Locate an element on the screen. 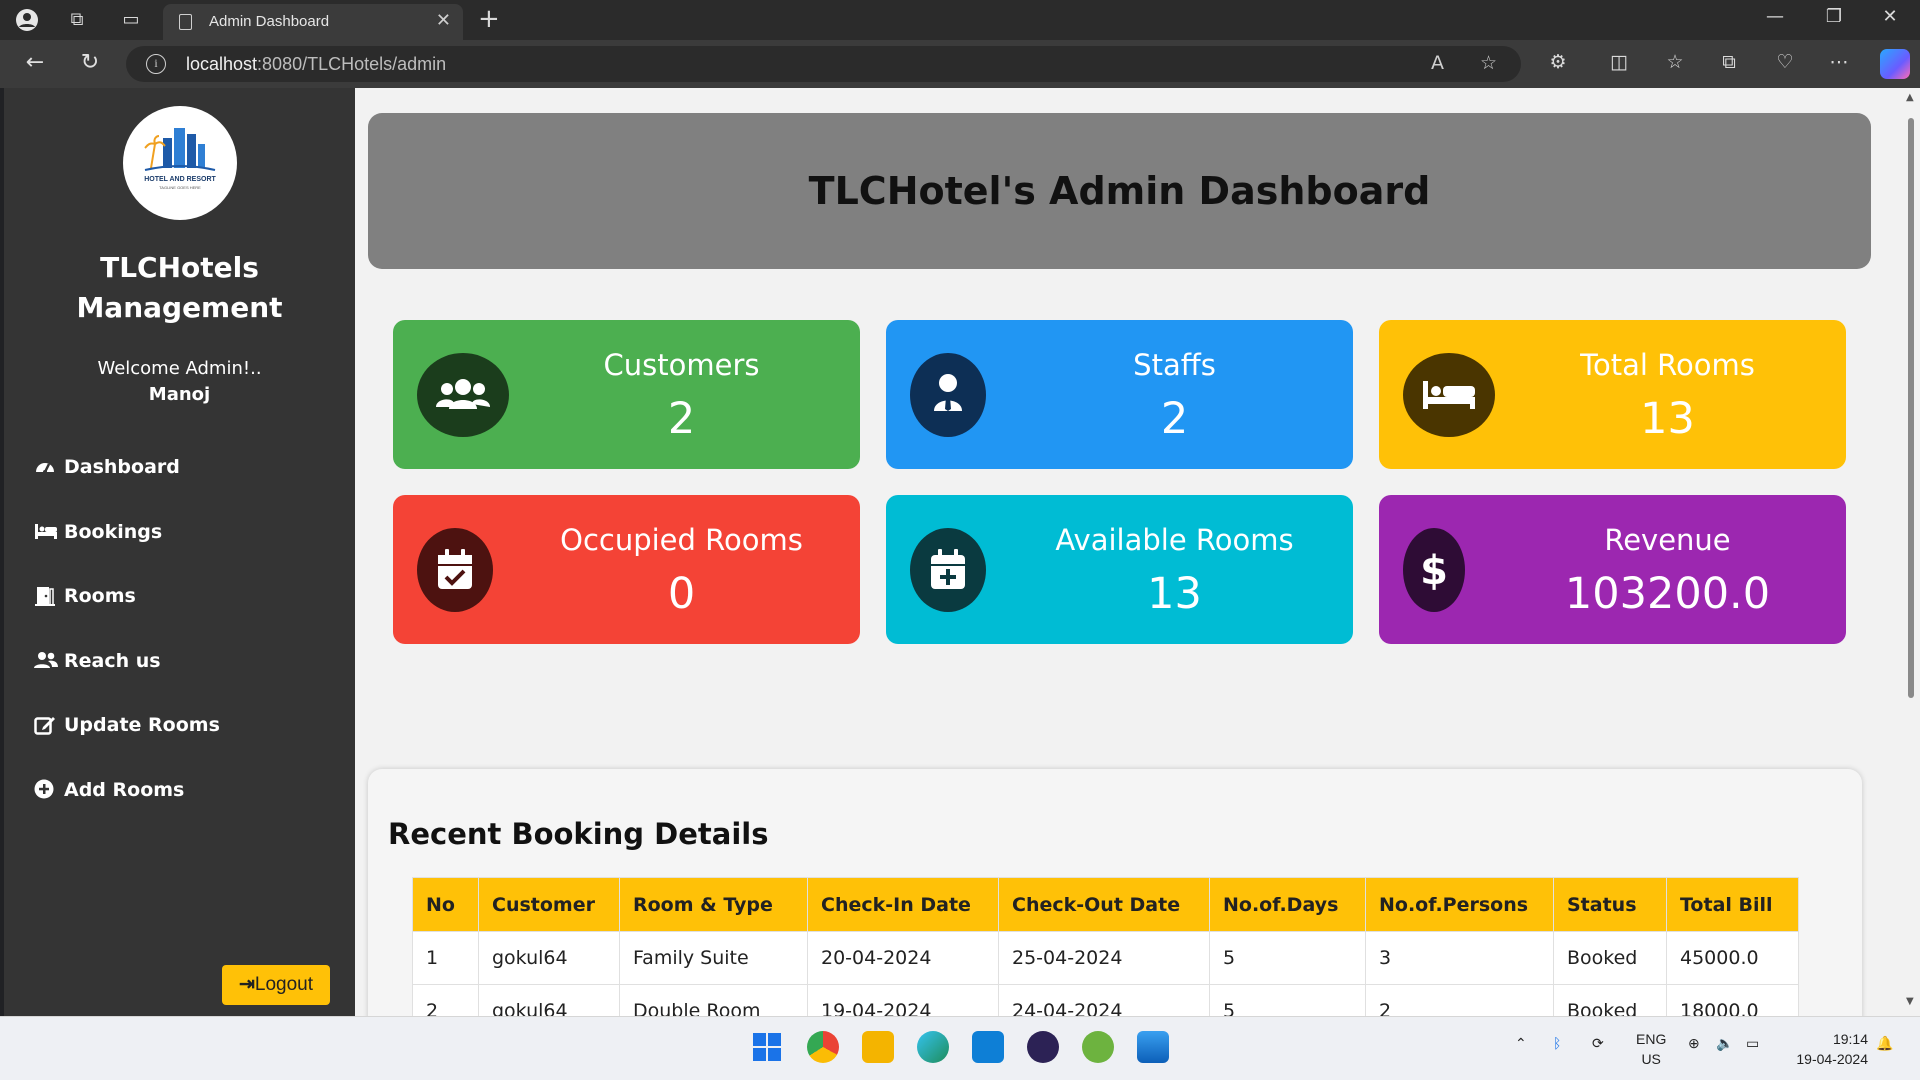  cell: 19-04-2024 is located at coordinates (903, 1000).